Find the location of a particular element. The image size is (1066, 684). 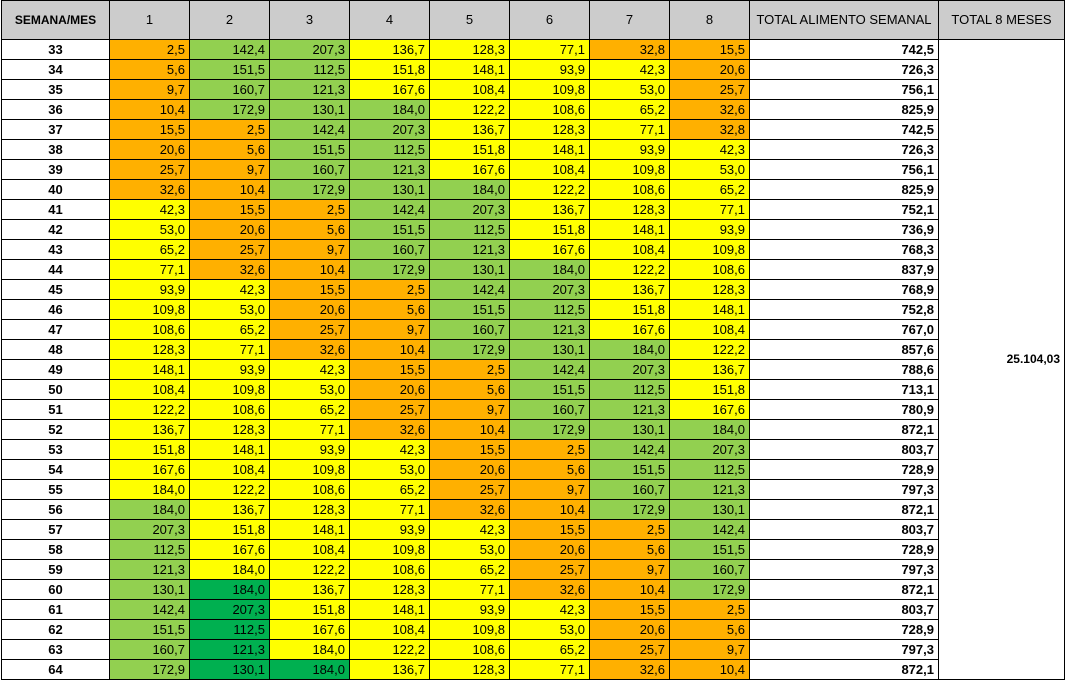

feed-cell-month-7: 128,3 is located at coordinates (629, 209).